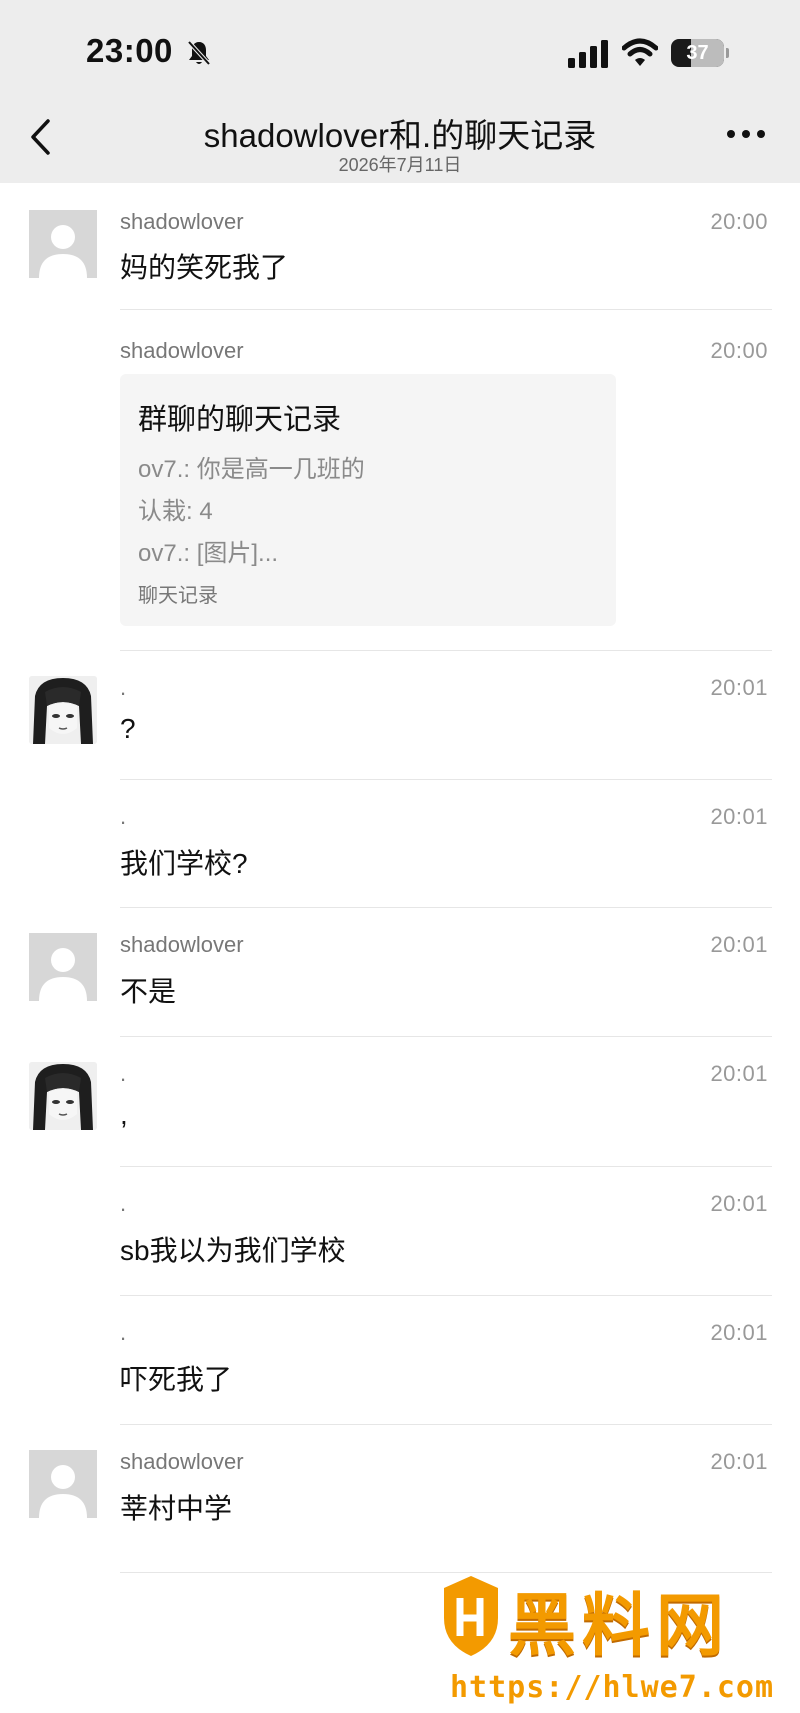 Image resolution: width=800 pixels, height=1713 pixels. What do you see at coordinates (400, 47) in the screenshot?
I see `status-bar: 23:00 37` at bounding box center [400, 47].